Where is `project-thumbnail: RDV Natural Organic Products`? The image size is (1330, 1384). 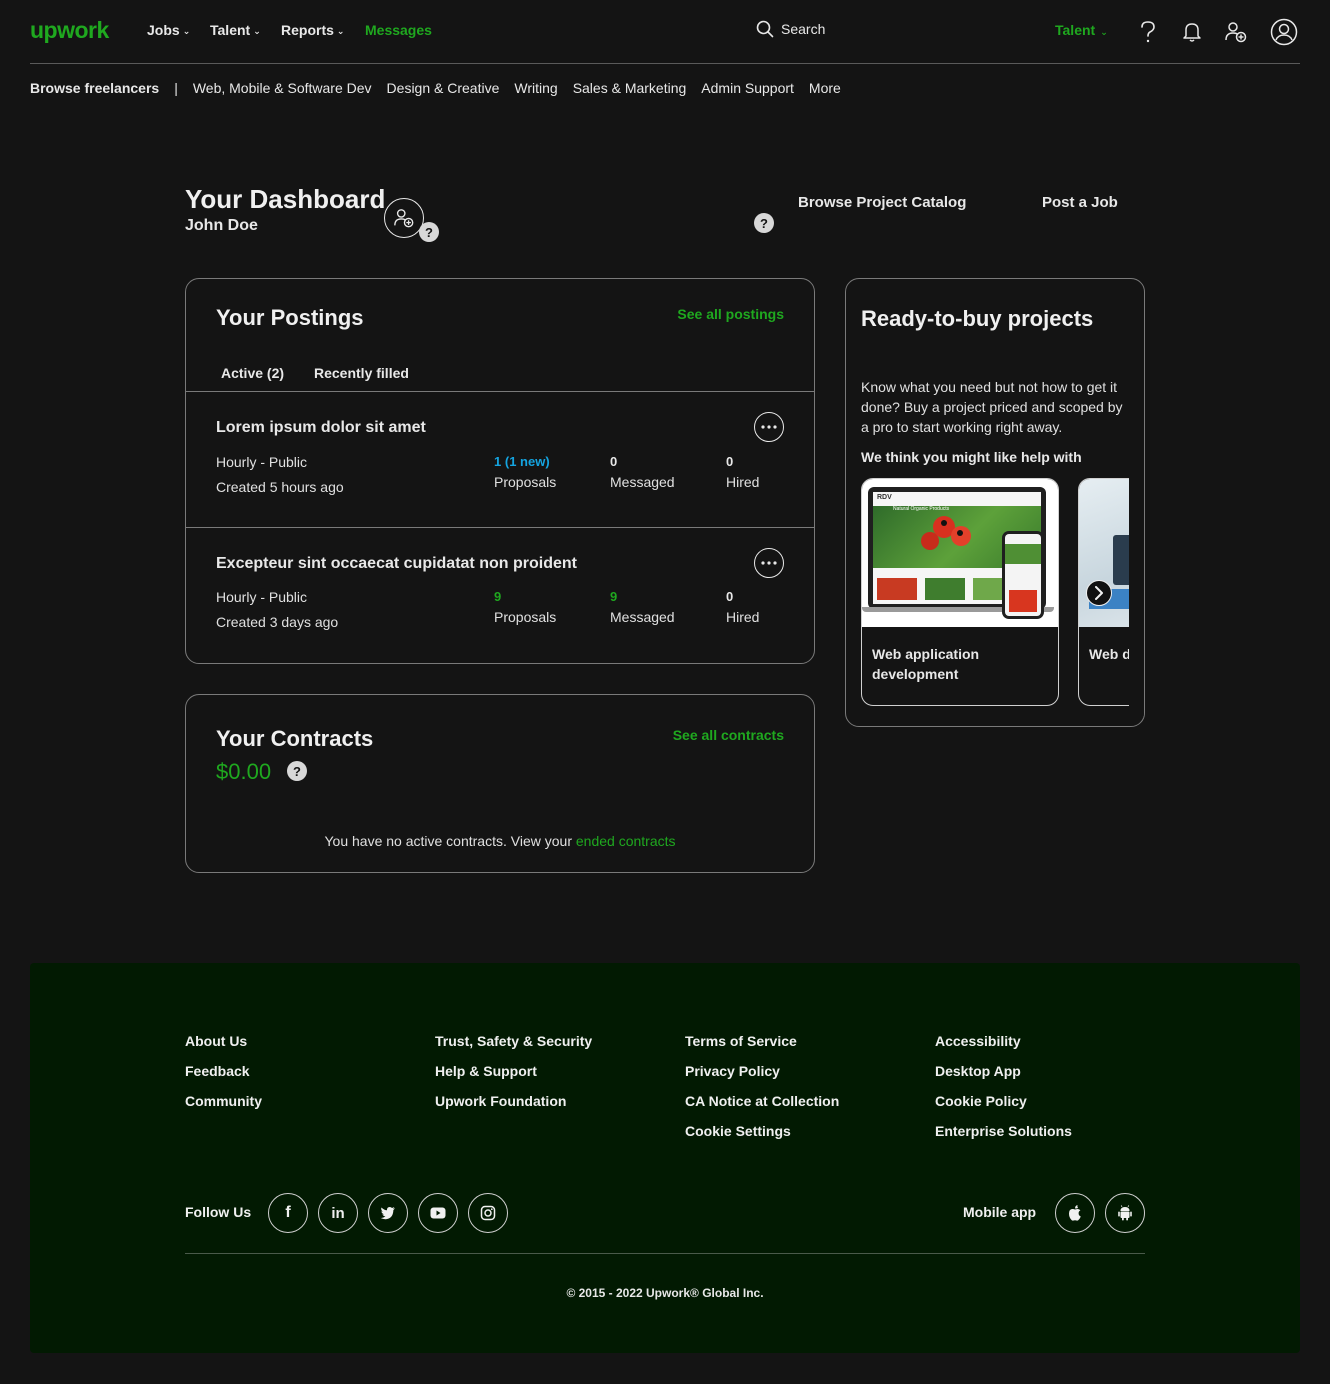
project-thumbnail: RDV Natural Organic Products is located at coordinates (960, 553).